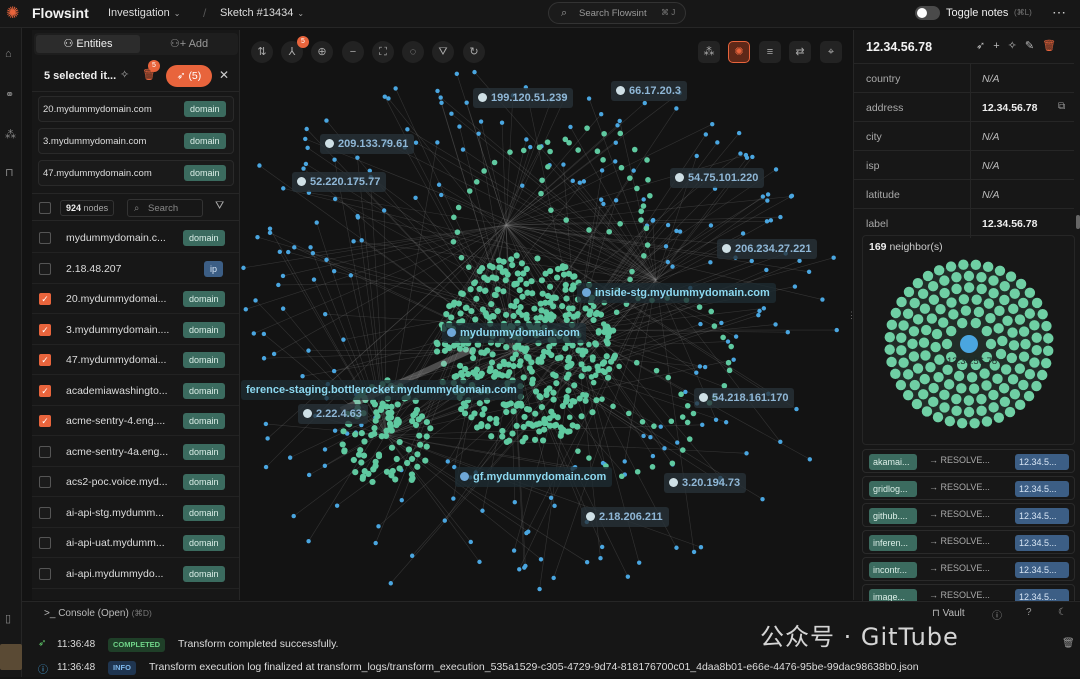  What do you see at coordinates (144, 13) in the screenshot?
I see `investigation-dropdown: Investigation⌄` at bounding box center [144, 13].